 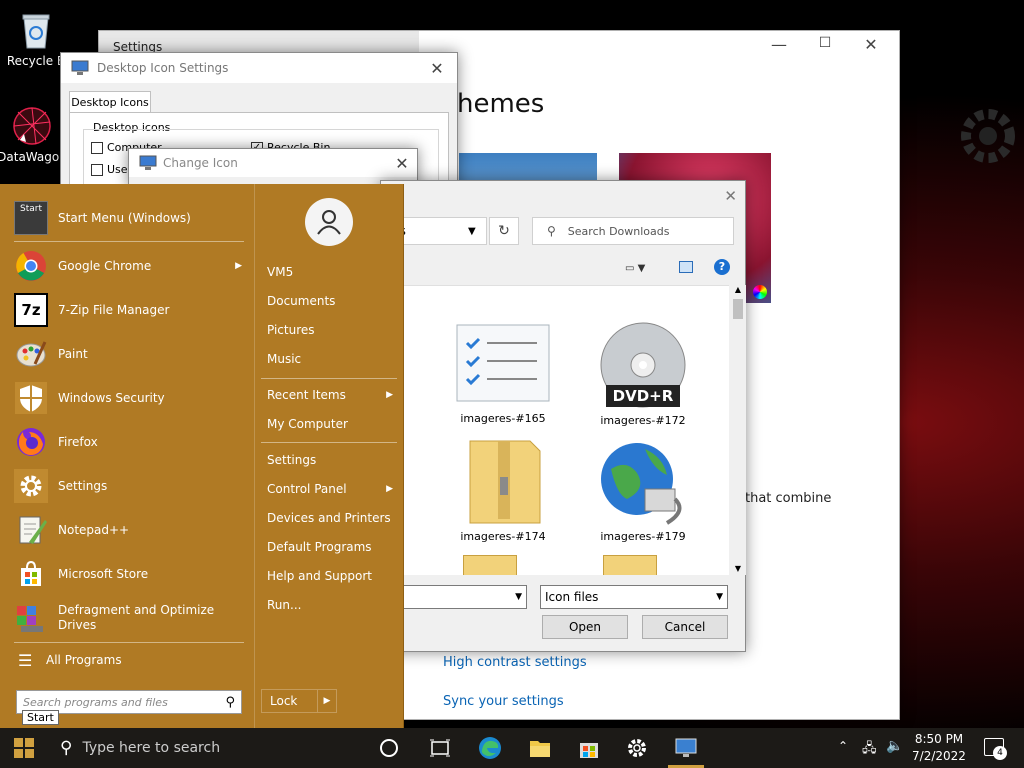 I want to click on place-label: VM5, so click(x=280, y=272).